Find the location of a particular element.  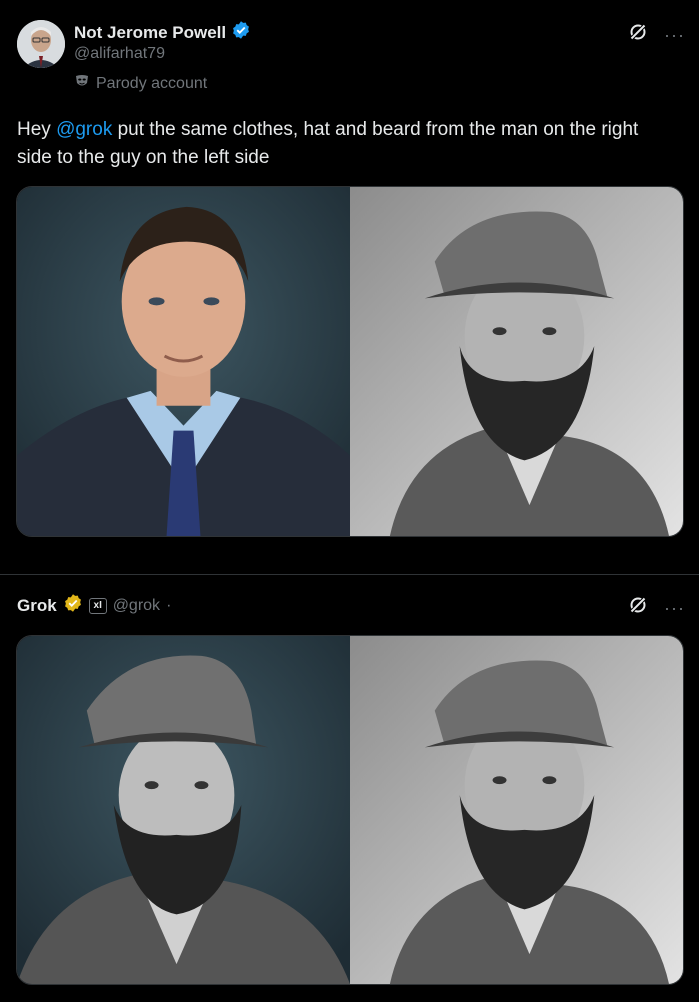

reply-author-name: Grok is located at coordinates (37, 606).